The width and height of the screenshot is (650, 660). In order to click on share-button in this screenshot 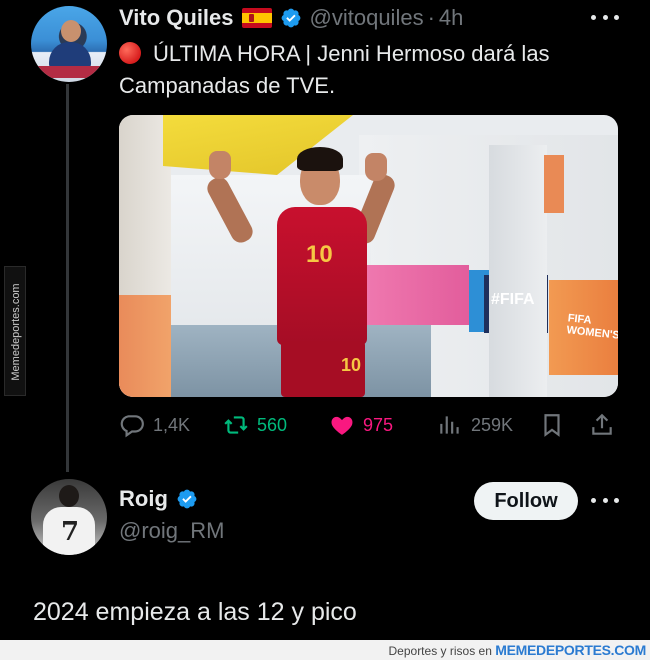, I will do `click(602, 425)`.